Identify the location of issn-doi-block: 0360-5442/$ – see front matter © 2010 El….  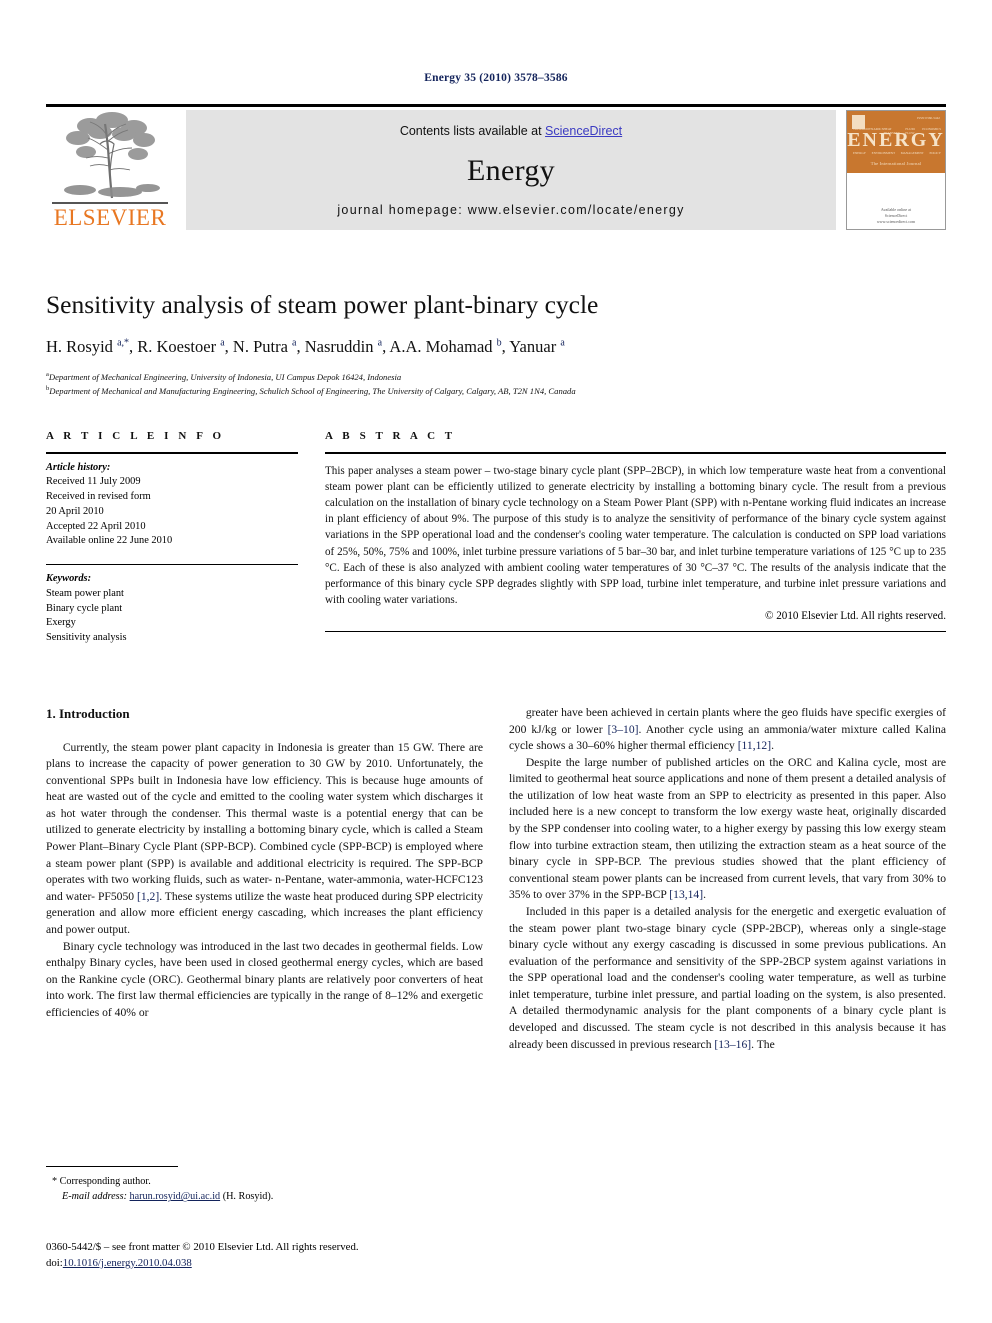
(281, 1255).